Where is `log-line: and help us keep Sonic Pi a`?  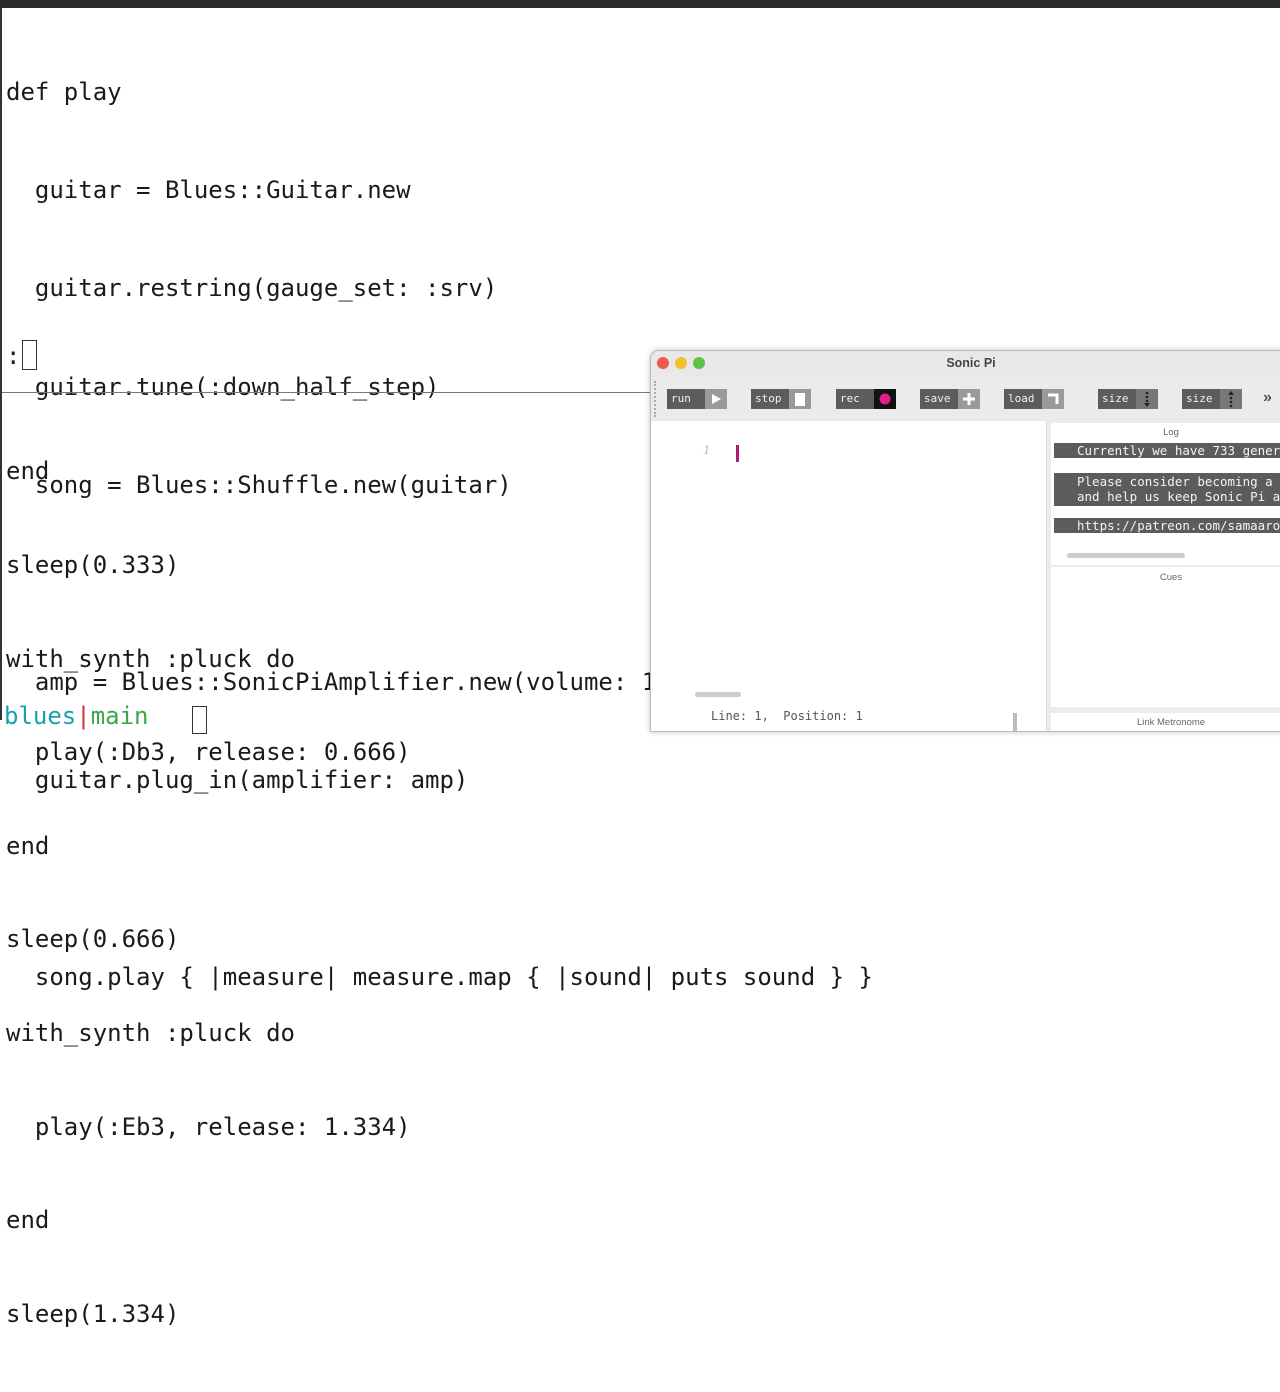 log-line: and help us keep Sonic Pi a is located at coordinates (1167, 497).